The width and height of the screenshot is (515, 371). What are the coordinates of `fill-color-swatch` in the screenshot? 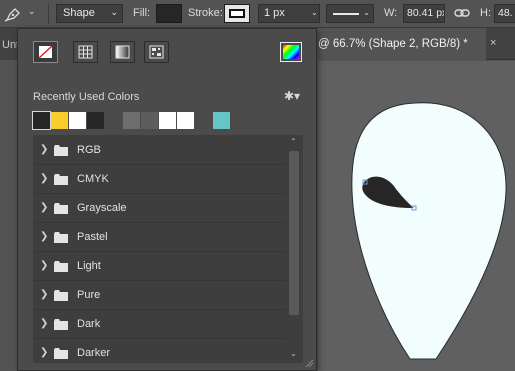 It's located at (169, 13).